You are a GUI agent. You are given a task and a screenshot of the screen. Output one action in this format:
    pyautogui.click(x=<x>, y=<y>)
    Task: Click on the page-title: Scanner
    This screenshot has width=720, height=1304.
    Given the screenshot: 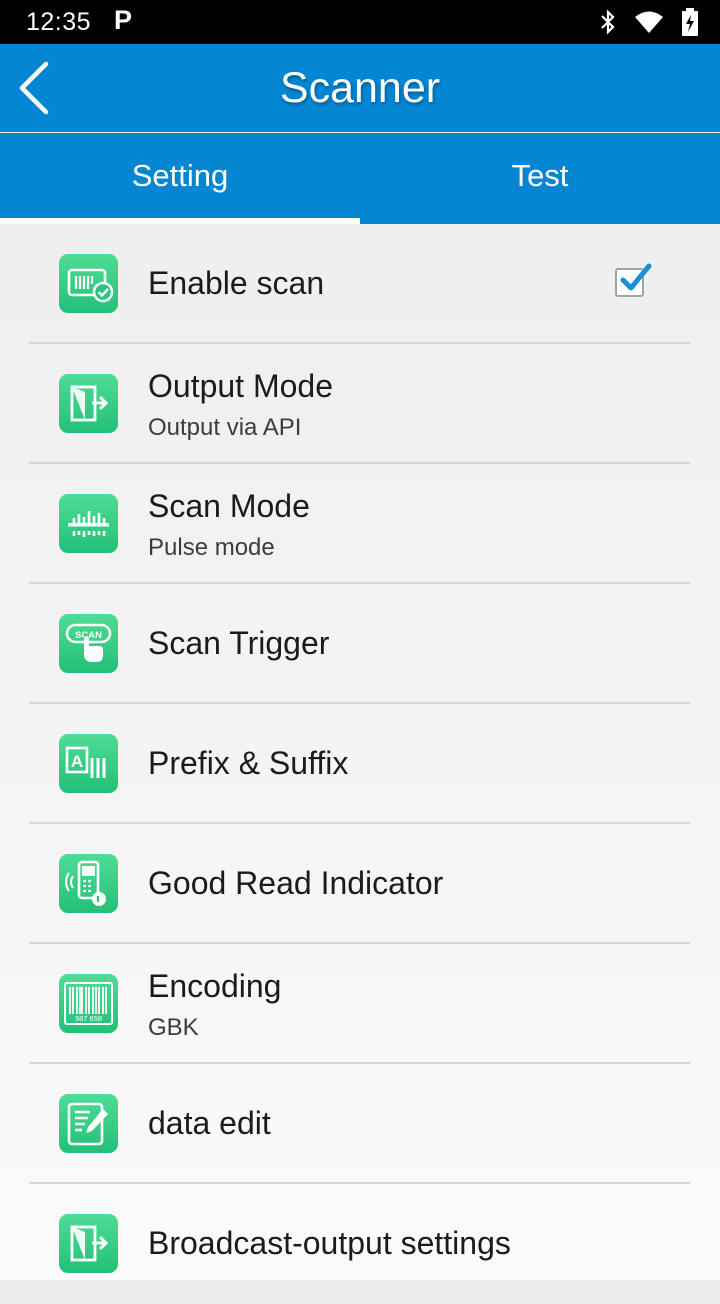 What is the action you would take?
    pyautogui.click(x=360, y=88)
    